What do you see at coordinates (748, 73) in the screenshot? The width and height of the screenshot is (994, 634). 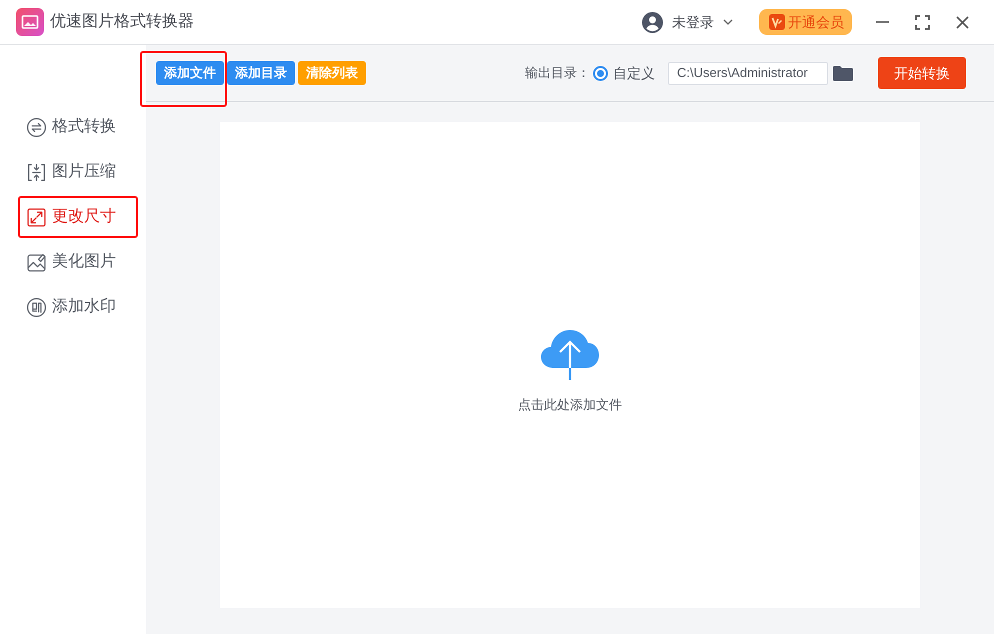 I see `path-field: C:\Users\Administrator` at bounding box center [748, 73].